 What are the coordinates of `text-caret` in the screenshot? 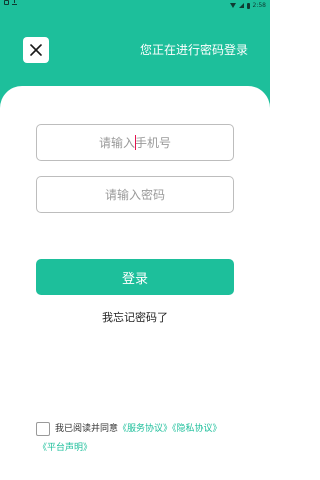 It's located at (135, 142).